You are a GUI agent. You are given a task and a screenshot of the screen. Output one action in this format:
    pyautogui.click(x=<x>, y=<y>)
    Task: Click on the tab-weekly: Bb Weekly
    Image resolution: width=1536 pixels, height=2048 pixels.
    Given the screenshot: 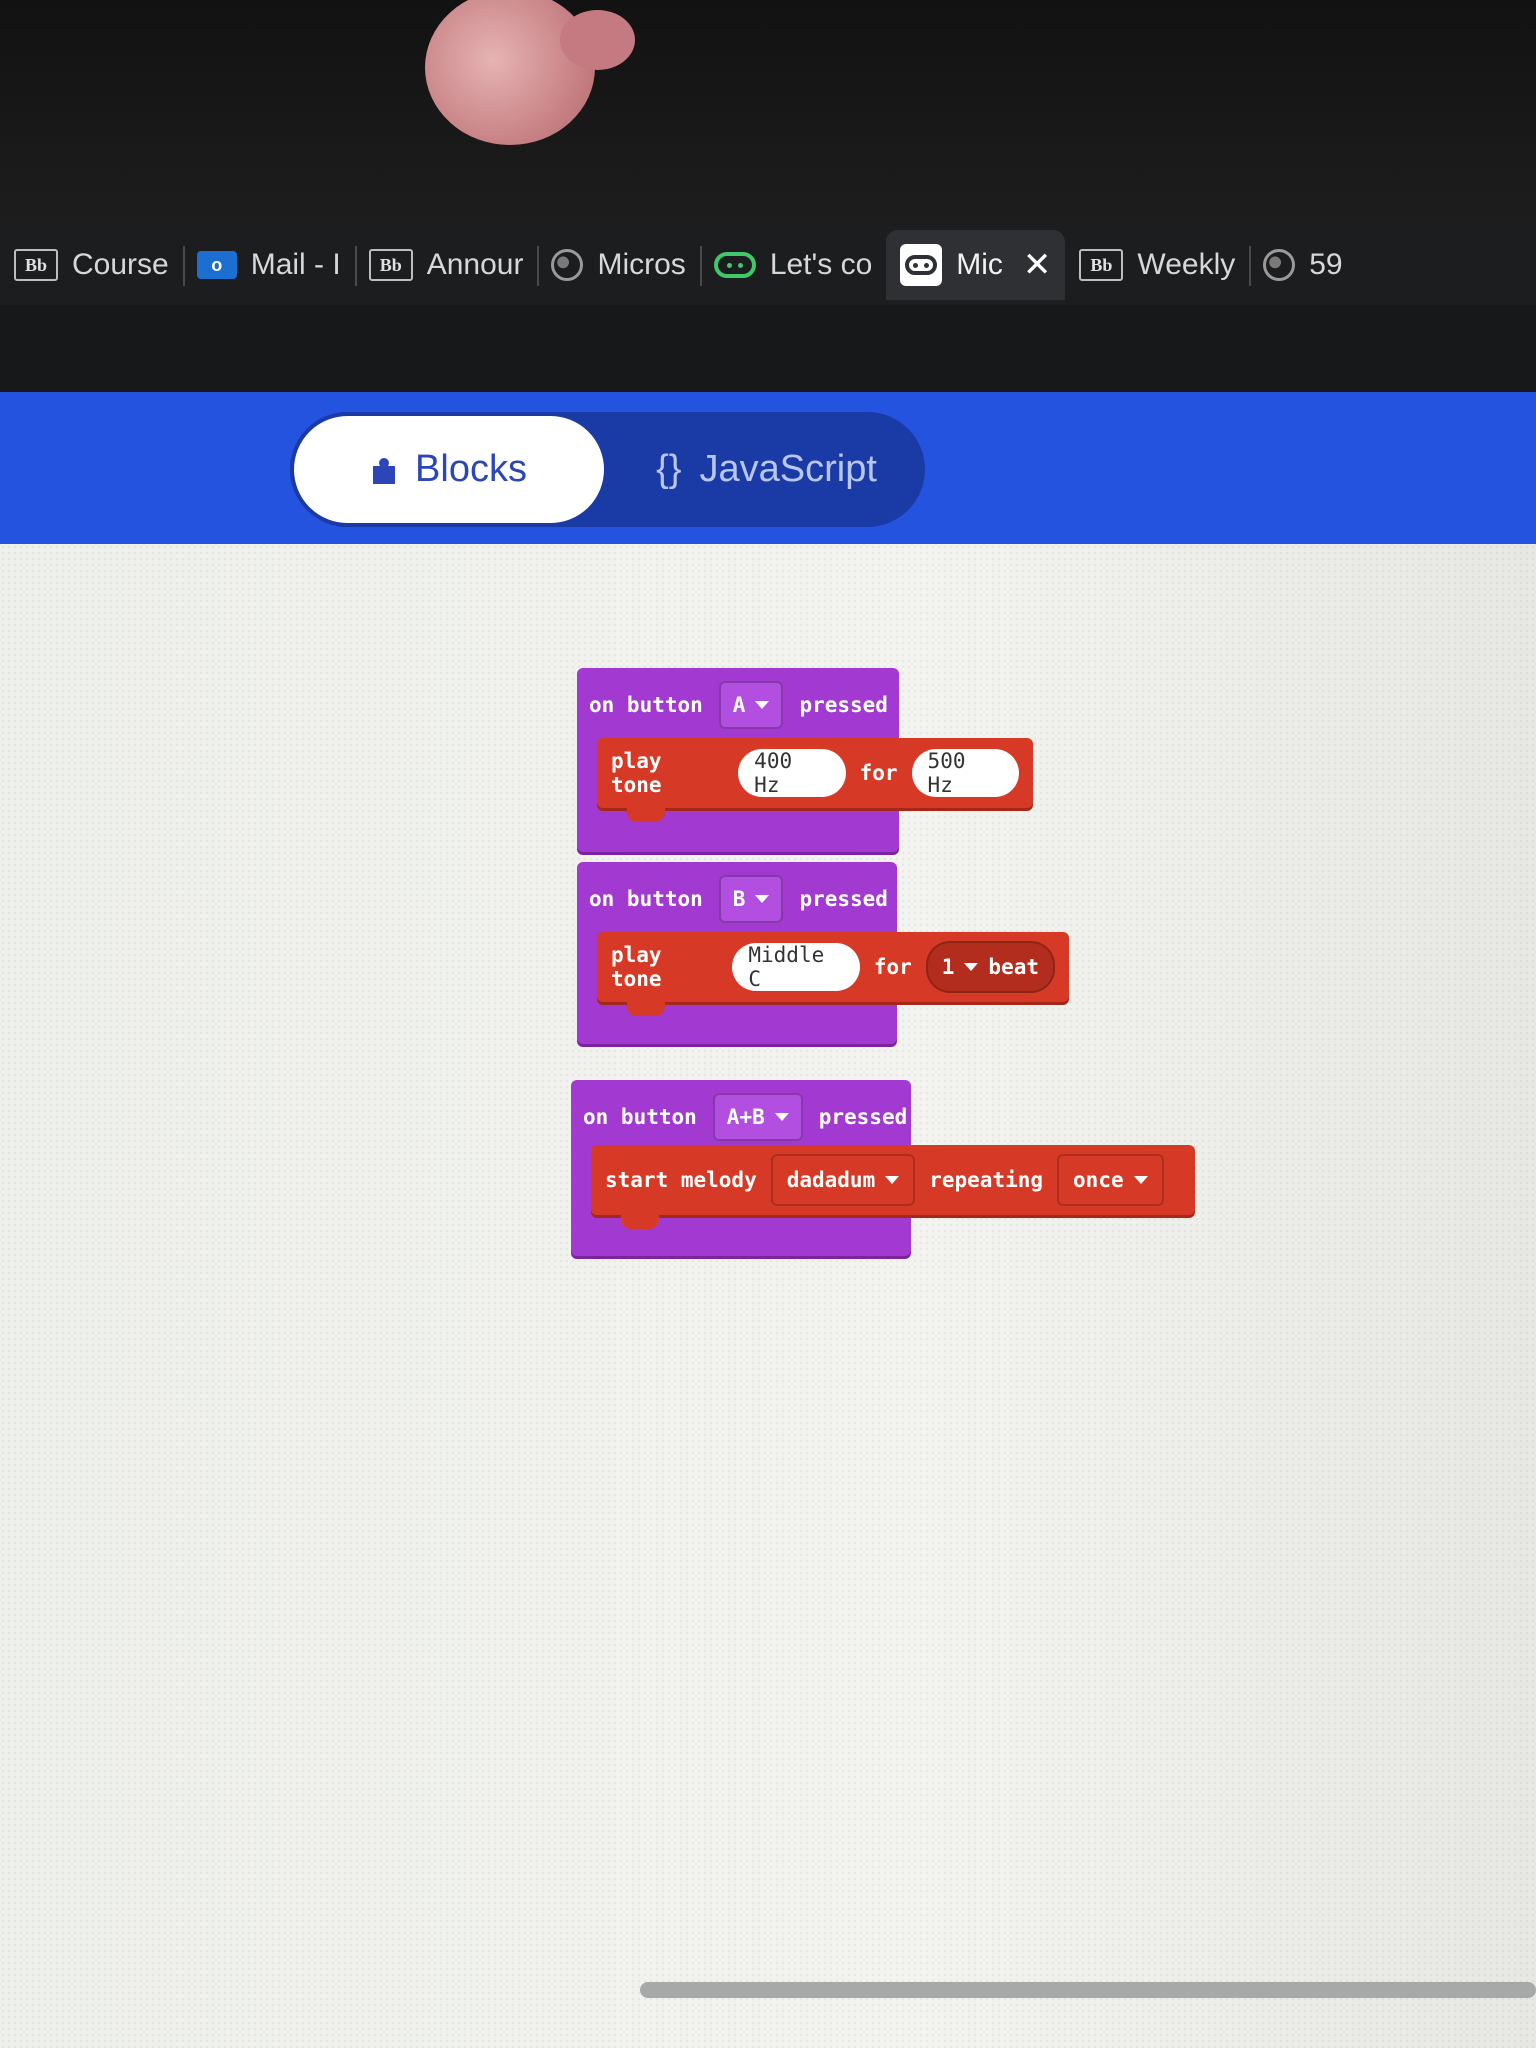 What is the action you would take?
    pyautogui.click(x=1157, y=265)
    